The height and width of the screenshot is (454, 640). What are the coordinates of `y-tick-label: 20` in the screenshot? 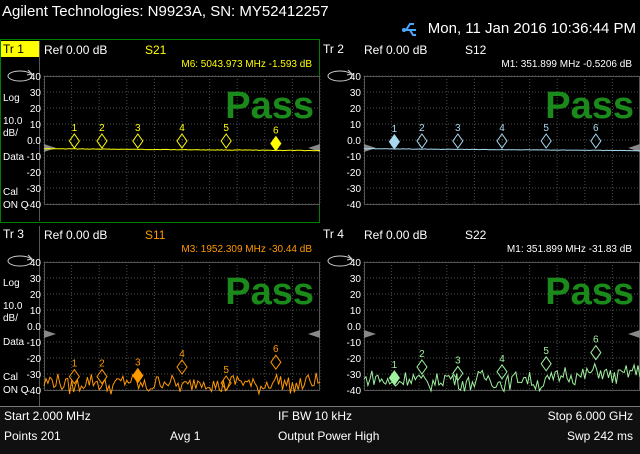 It's located at (356, 109).